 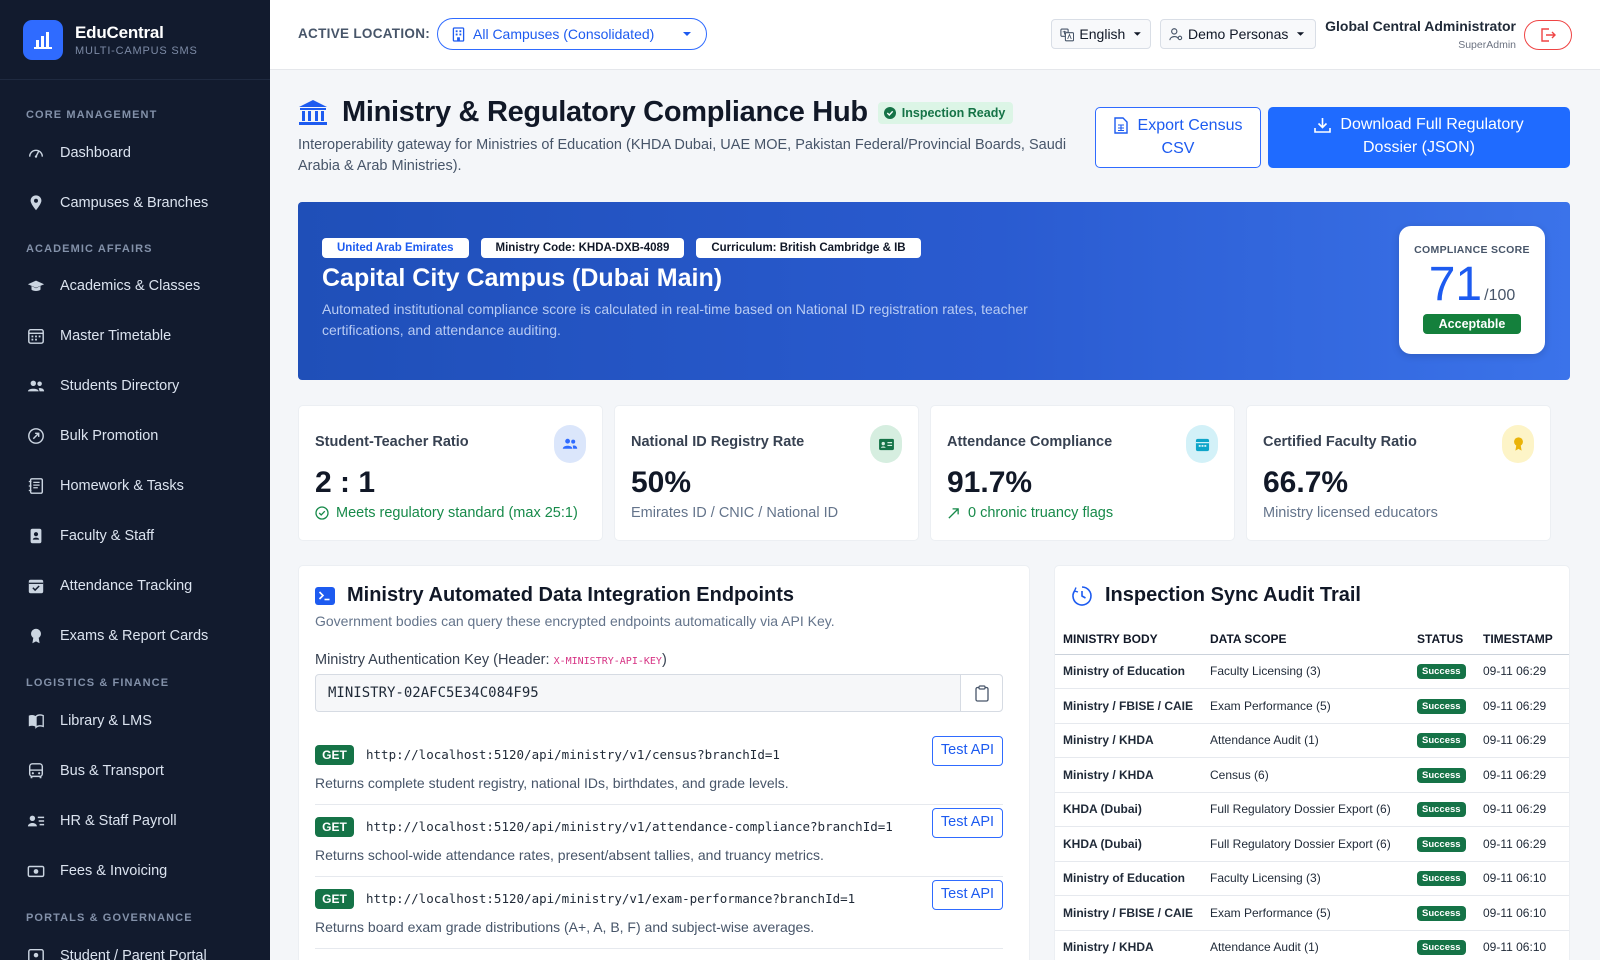 What do you see at coordinates (135, 153) in the screenshot?
I see `sidebar-item-dashboard: Dashboard` at bounding box center [135, 153].